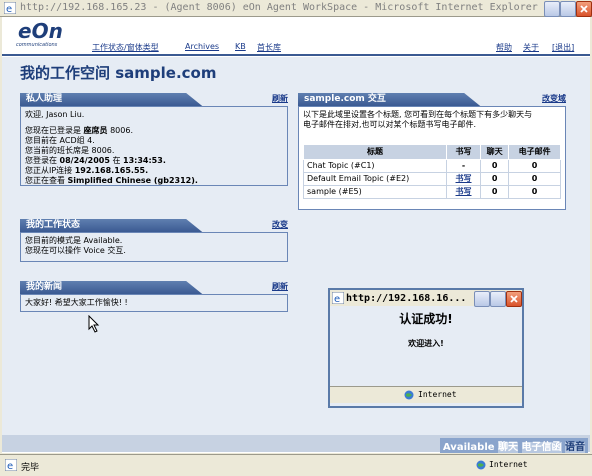 The height and width of the screenshot is (476, 592). What do you see at coordinates (482, 299) in the screenshot?
I see `popup-minimize-button` at bounding box center [482, 299].